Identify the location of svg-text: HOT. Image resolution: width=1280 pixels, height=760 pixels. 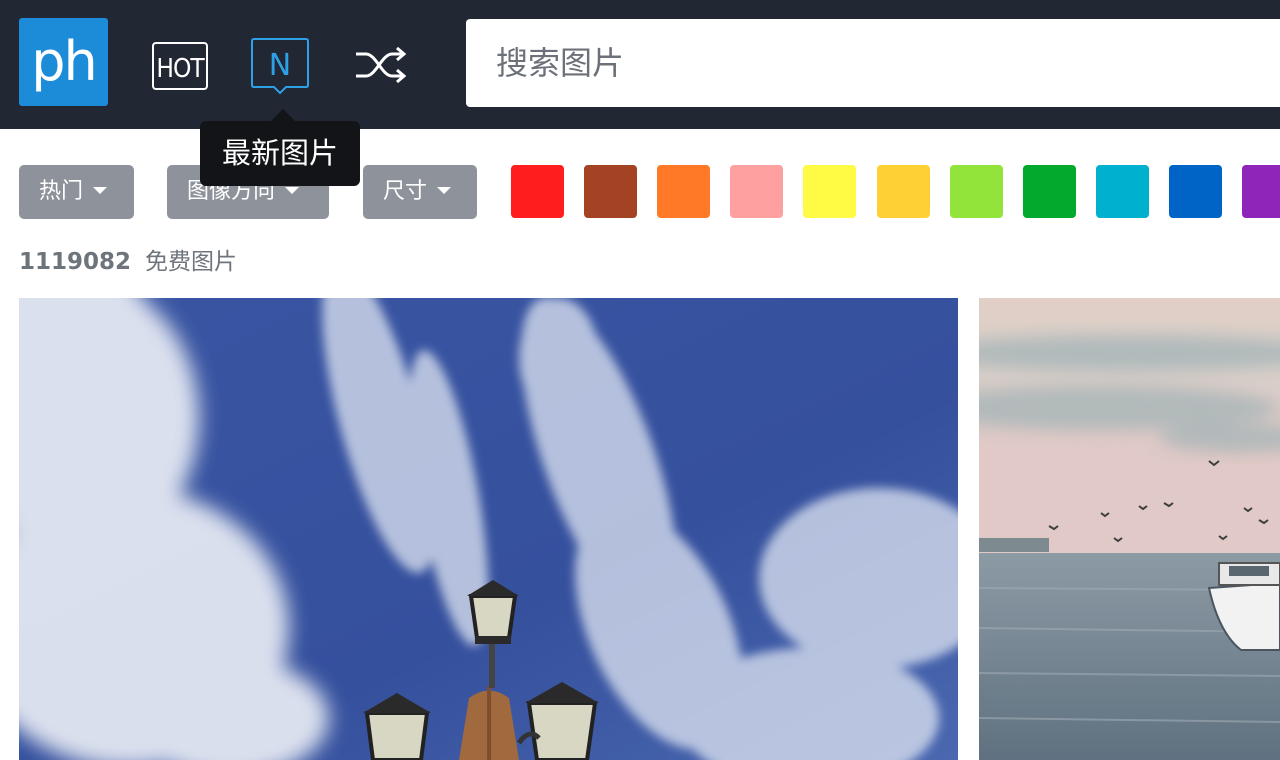
(180, 69).